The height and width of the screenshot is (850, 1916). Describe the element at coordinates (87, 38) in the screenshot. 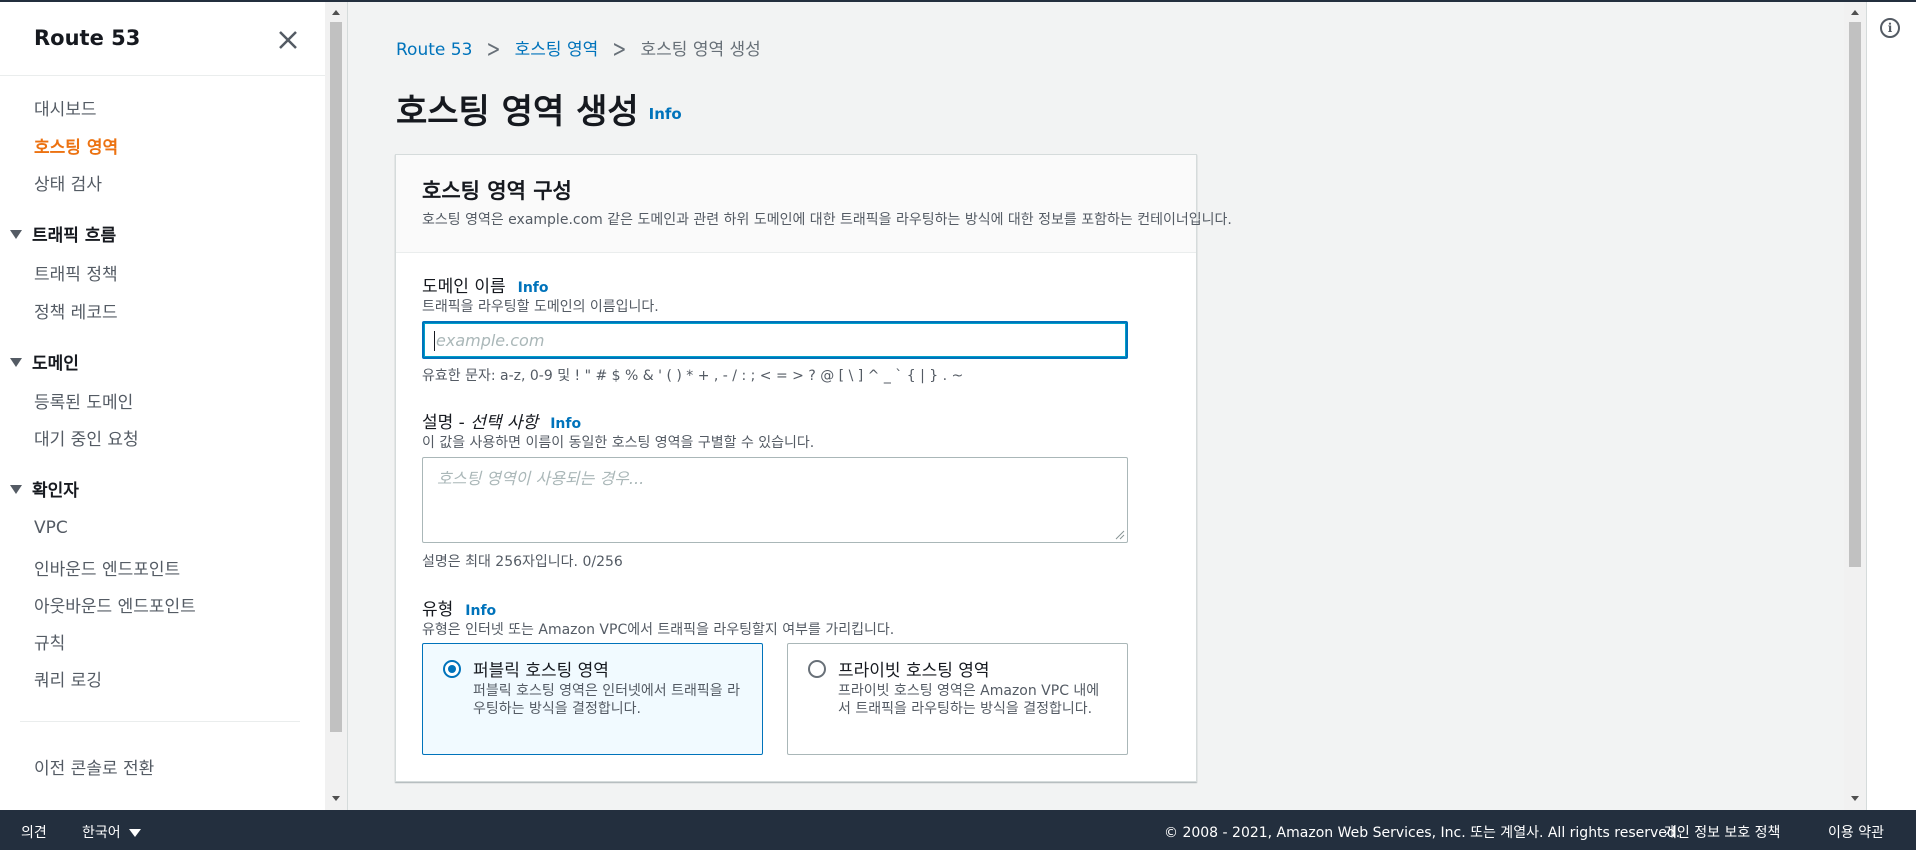

I see `sidebar-title: Route 53` at that location.